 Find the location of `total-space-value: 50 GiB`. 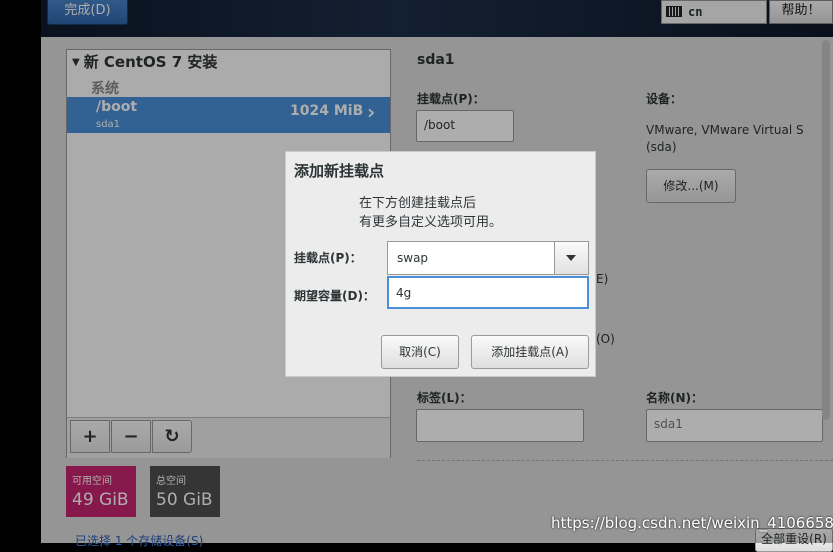

total-space-value: 50 GiB is located at coordinates (184, 500).